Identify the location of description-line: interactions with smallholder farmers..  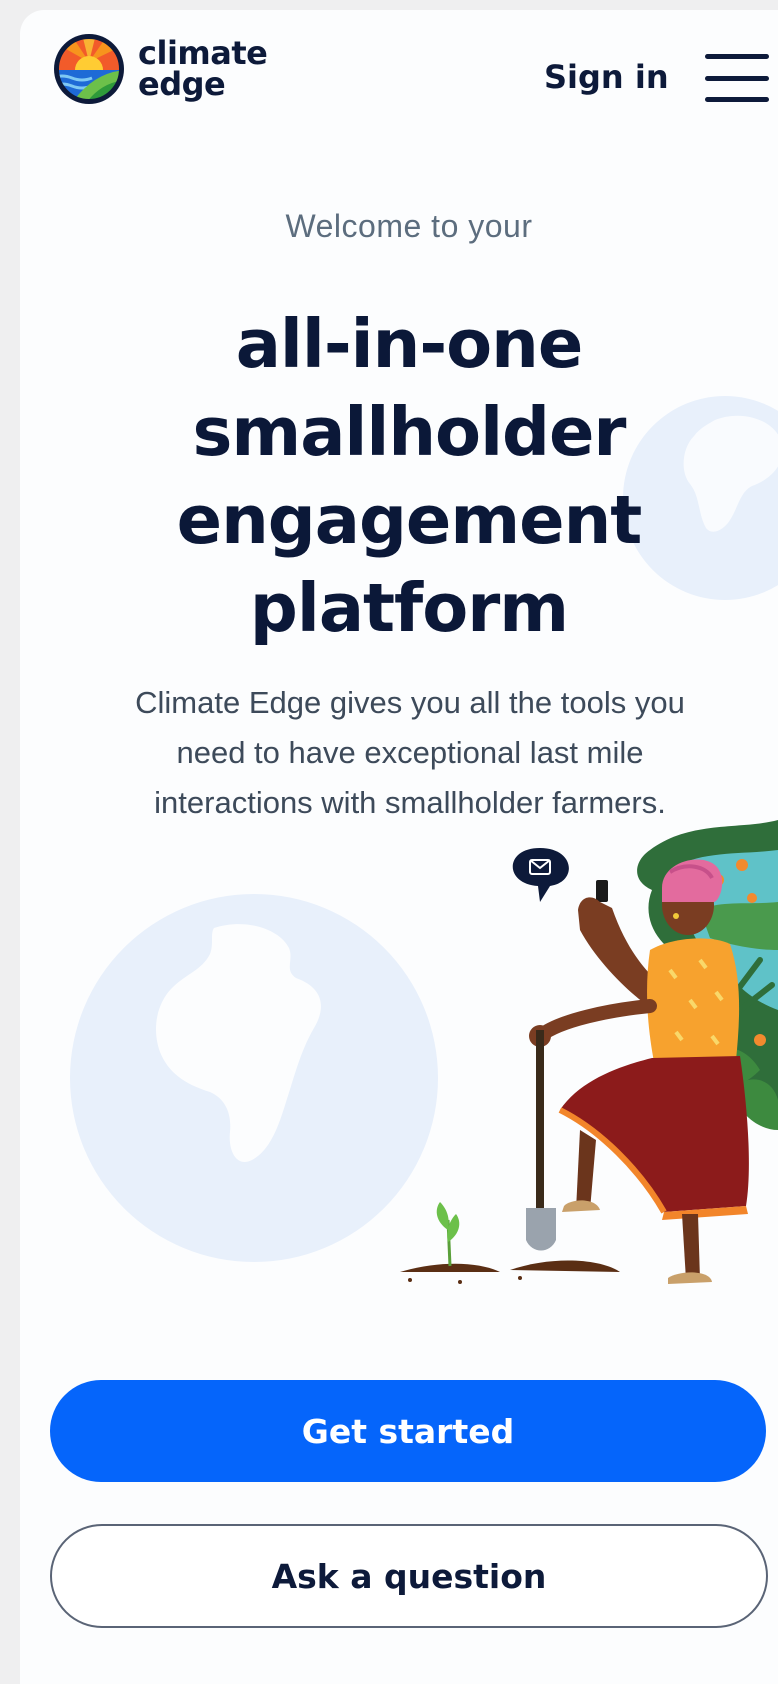
(410, 802).